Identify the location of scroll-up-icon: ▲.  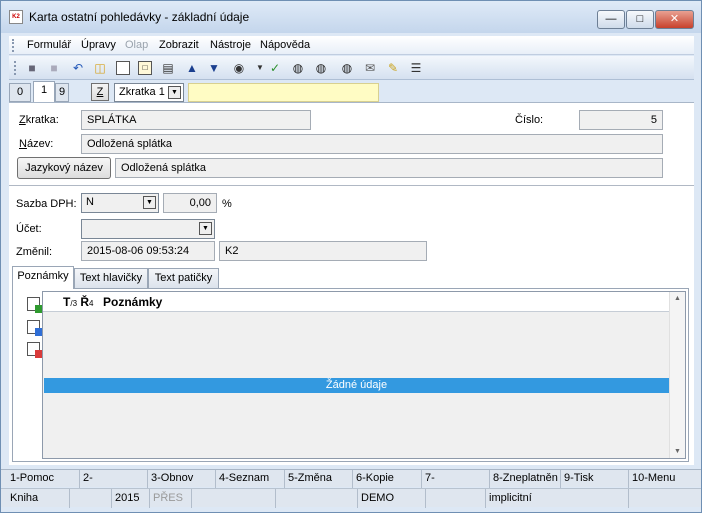
(677, 298).